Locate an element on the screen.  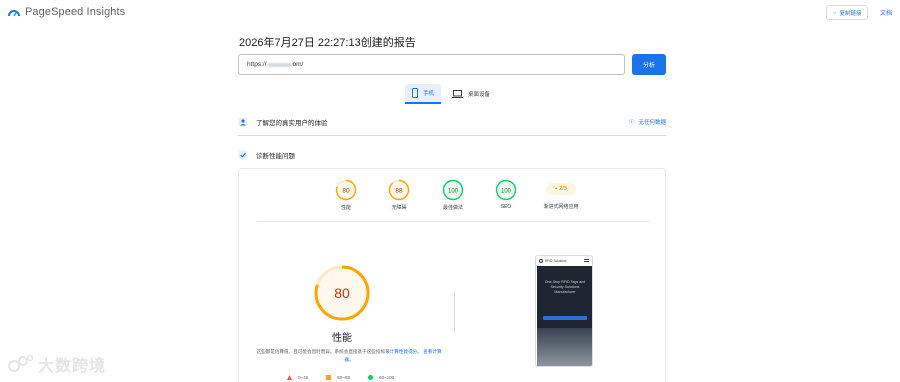
gauge-label: 渐进式网络应用 is located at coordinates (561, 207).